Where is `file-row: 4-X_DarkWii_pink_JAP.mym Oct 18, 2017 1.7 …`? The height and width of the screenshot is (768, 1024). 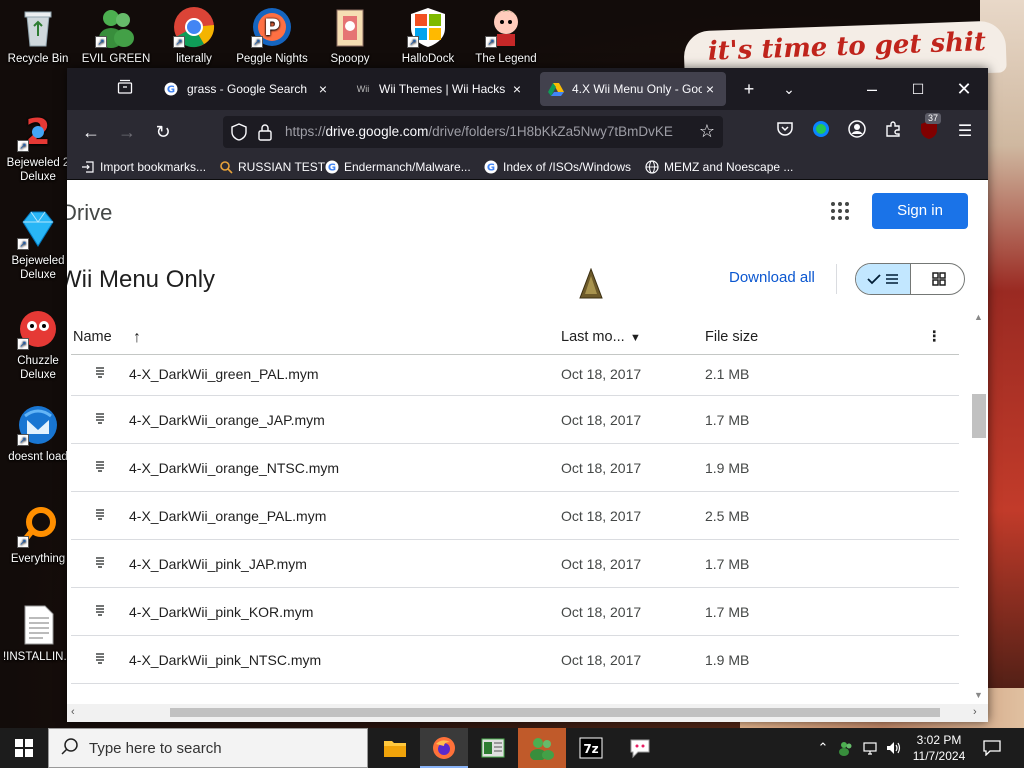
file-row: 4-X_DarkWii_pink_JAP.mym Oct 18, 2017 1.7 … is located at coordinates (515, 564).